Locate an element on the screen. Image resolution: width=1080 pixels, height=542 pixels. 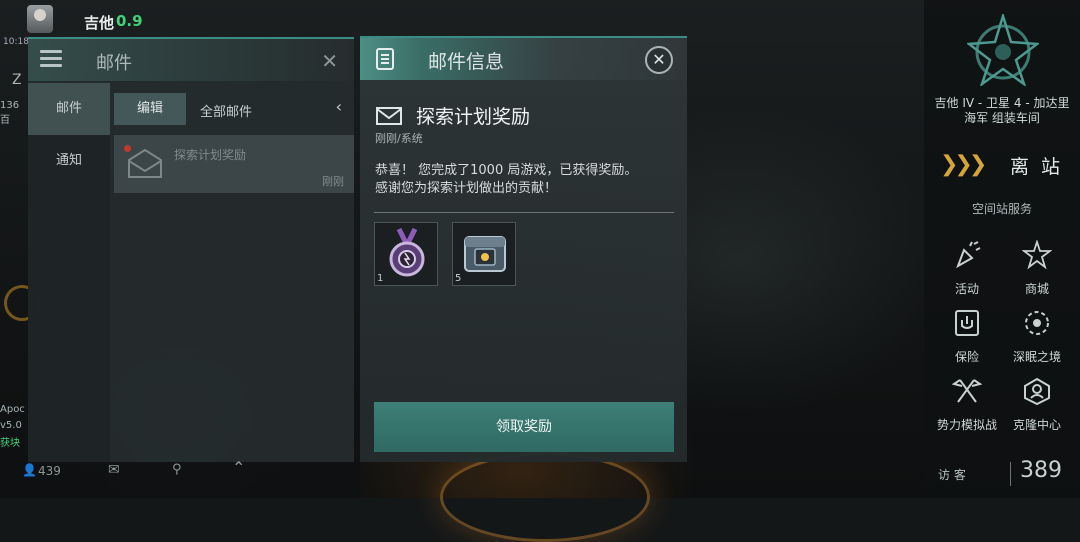
mail-subject: 探索计划奖励 is located at coordinates (473, 117).